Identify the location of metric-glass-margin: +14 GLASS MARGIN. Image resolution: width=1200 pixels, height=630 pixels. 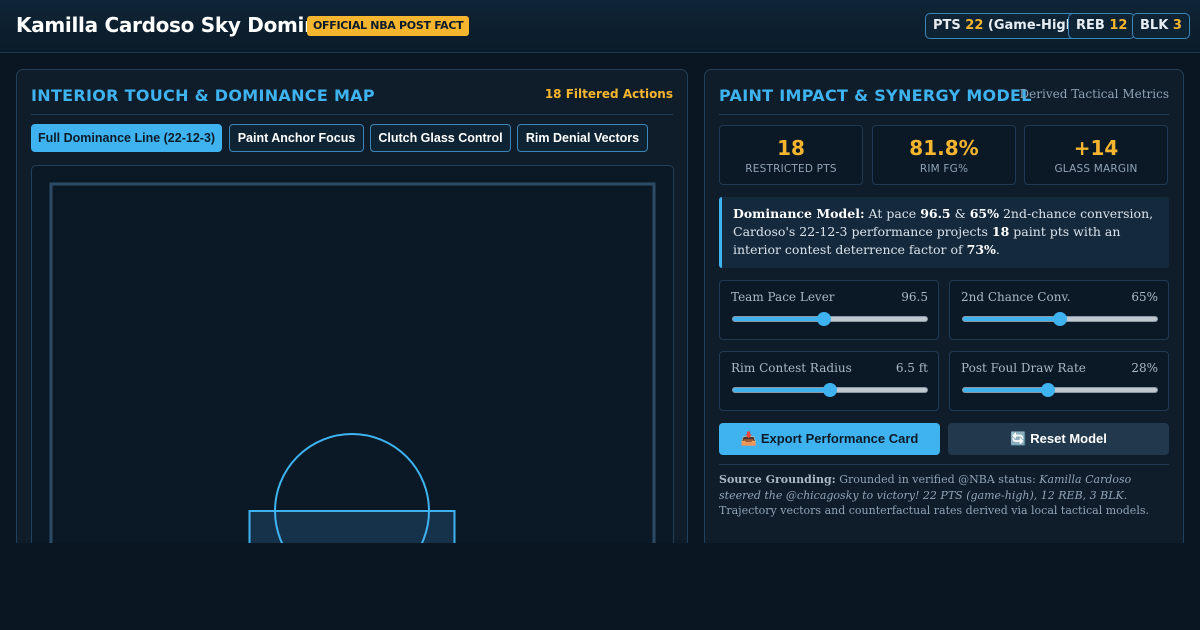
(1096, 155).